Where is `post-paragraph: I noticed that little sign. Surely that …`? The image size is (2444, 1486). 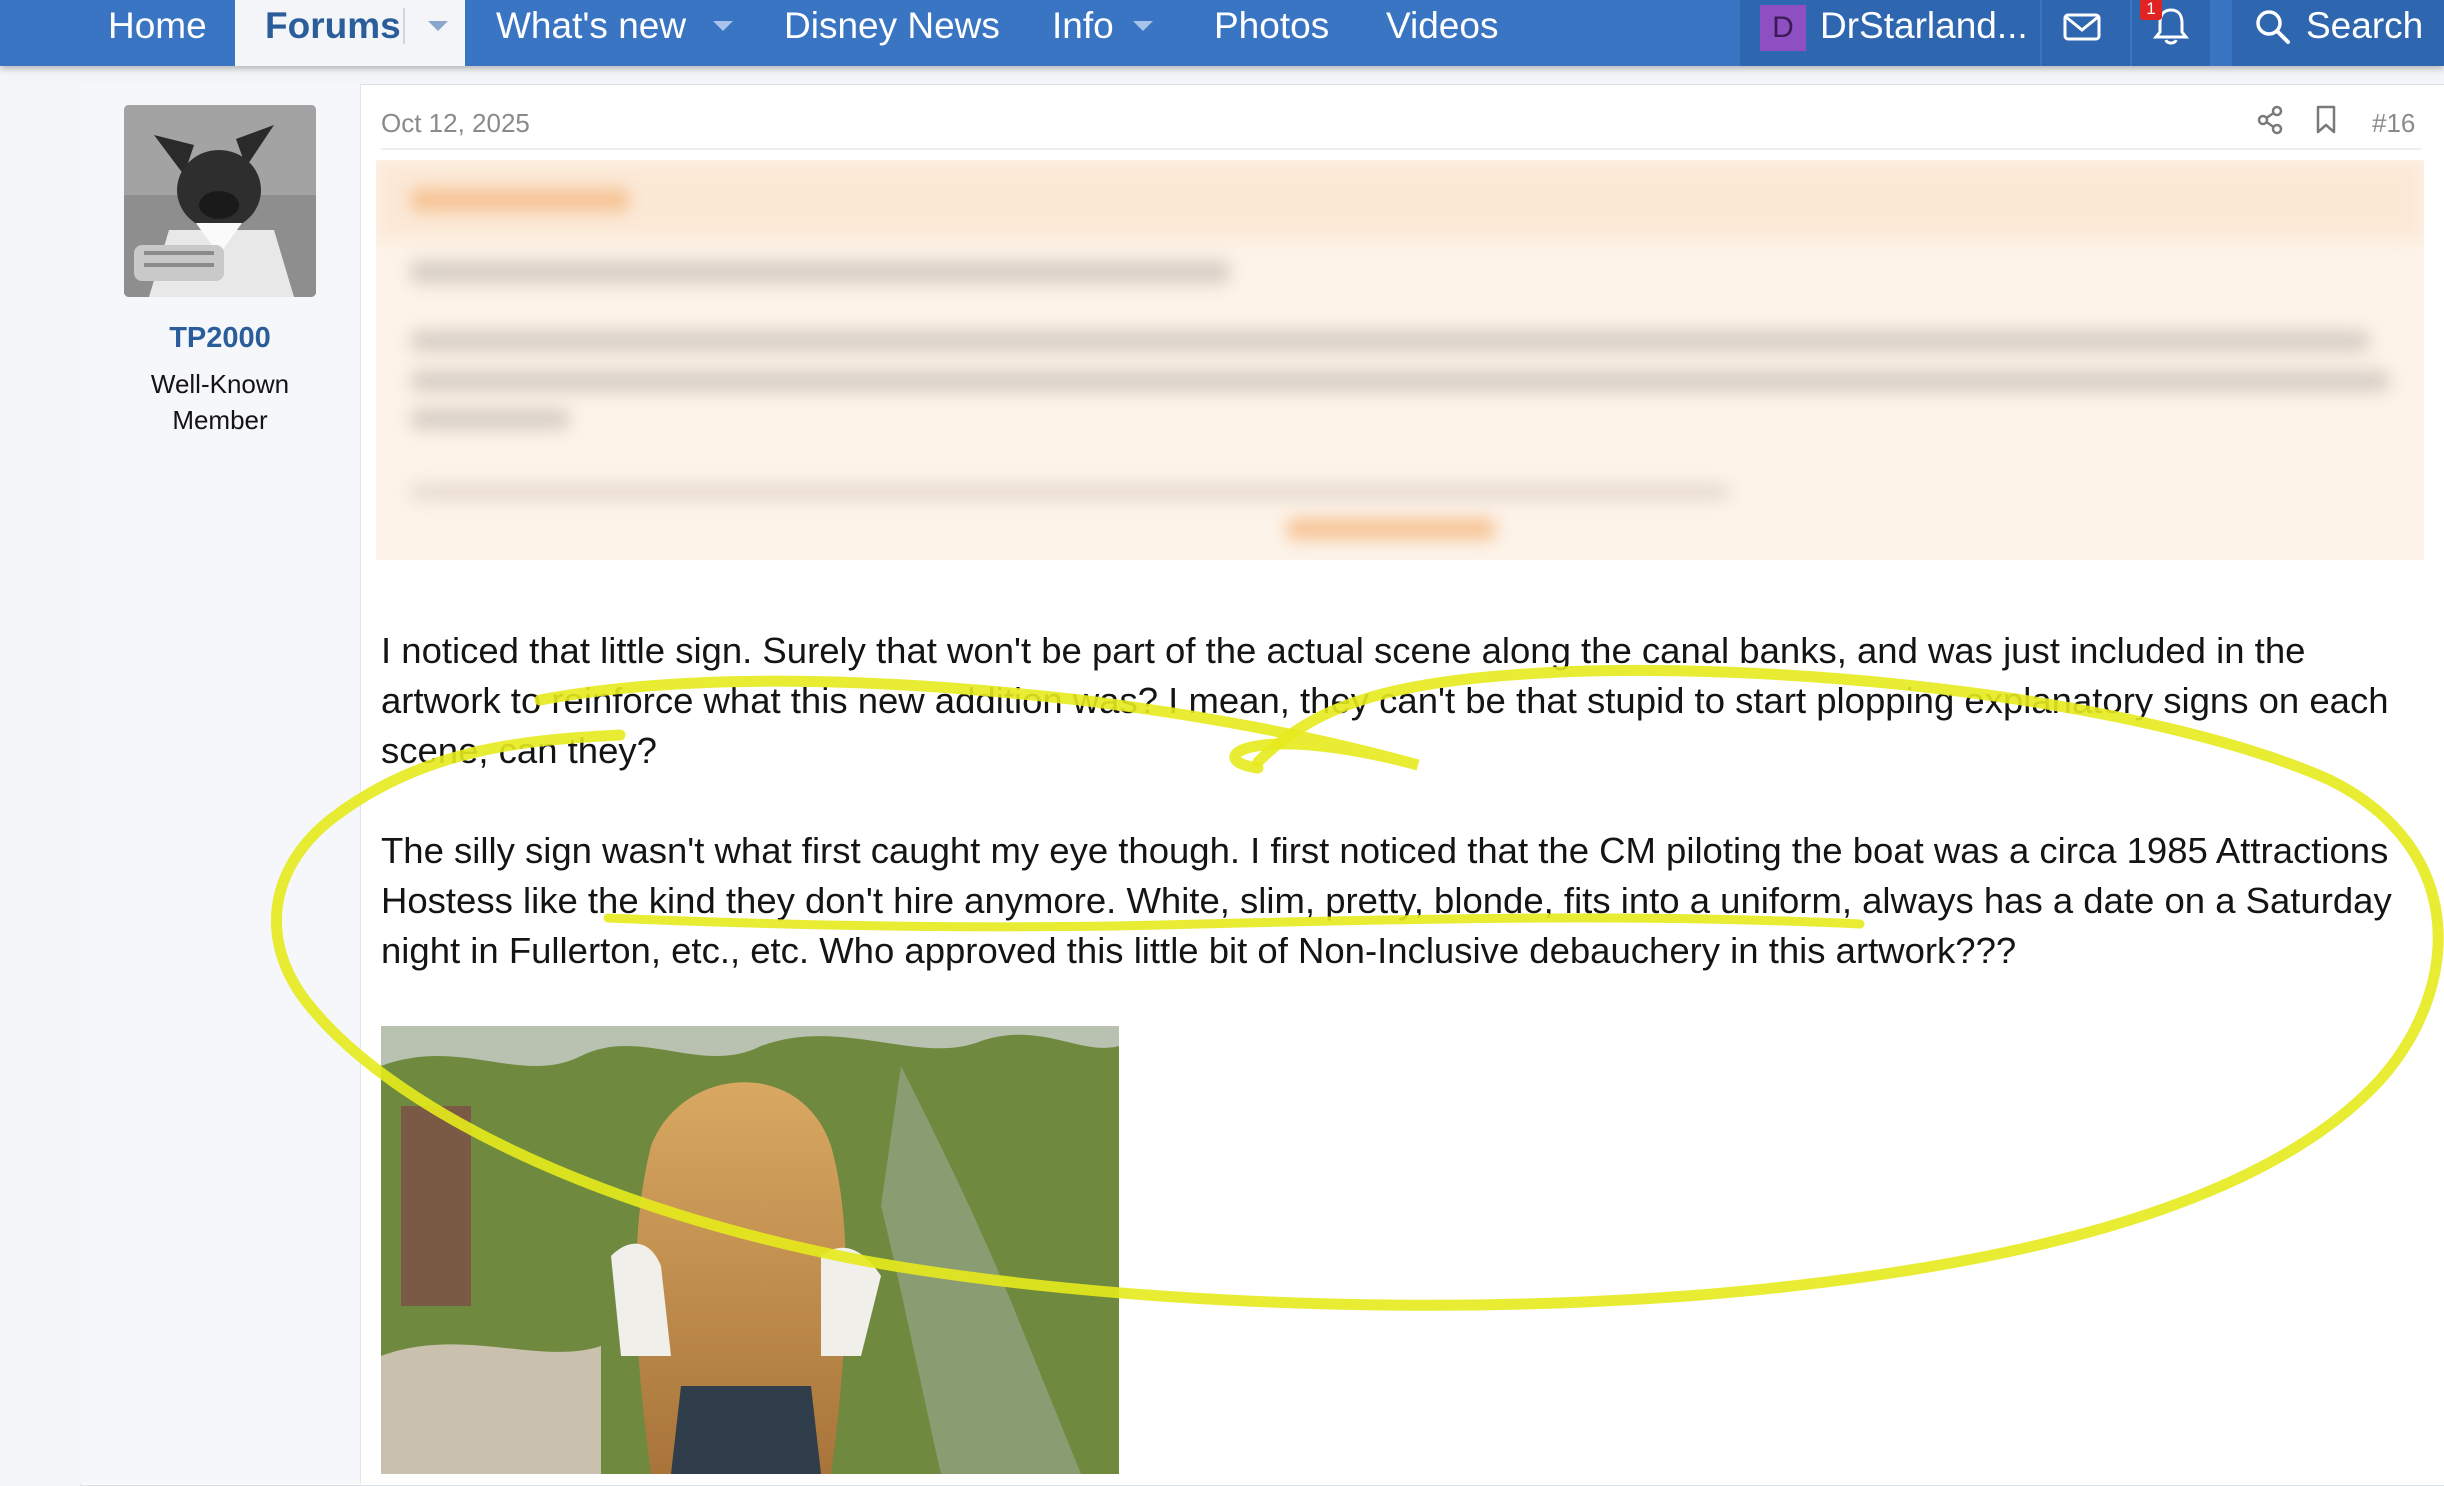 post-paragraph: I noticed that little sign. Surely that … is located at coordinates (1385, 700).